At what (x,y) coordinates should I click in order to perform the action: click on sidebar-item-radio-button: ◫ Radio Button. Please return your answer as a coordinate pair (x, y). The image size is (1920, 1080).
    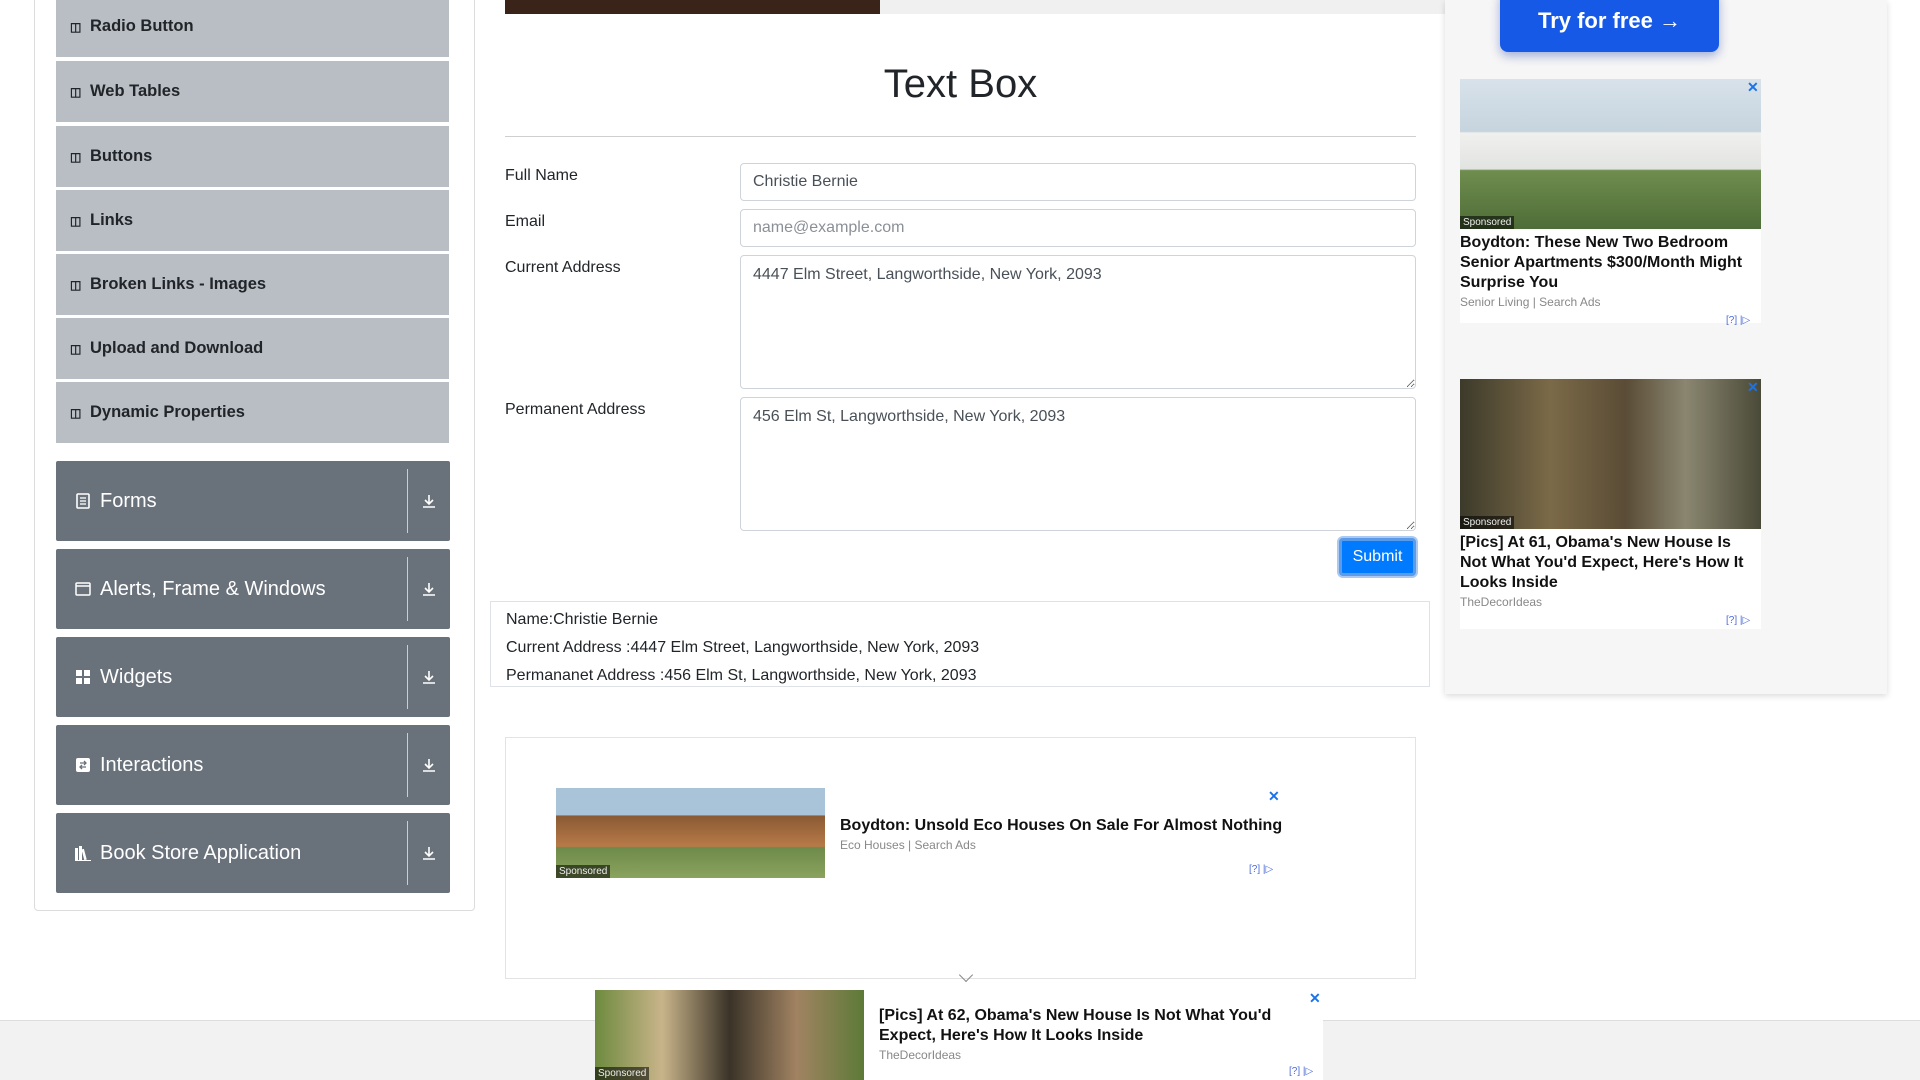
    Looking at the image, I should click on (252, 28).